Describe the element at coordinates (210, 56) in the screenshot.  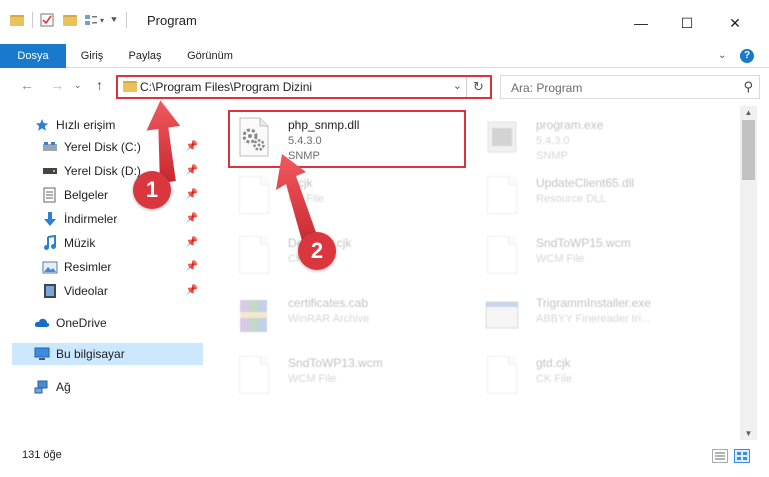
I see `tab-view: Görünüm` at that location.